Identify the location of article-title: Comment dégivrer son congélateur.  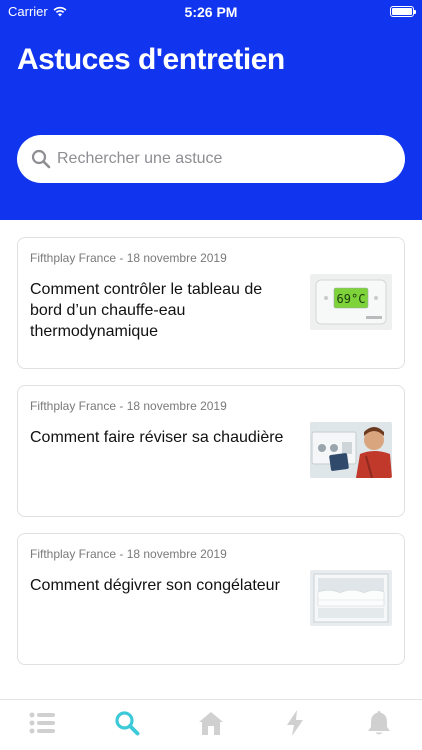
(155, 585).